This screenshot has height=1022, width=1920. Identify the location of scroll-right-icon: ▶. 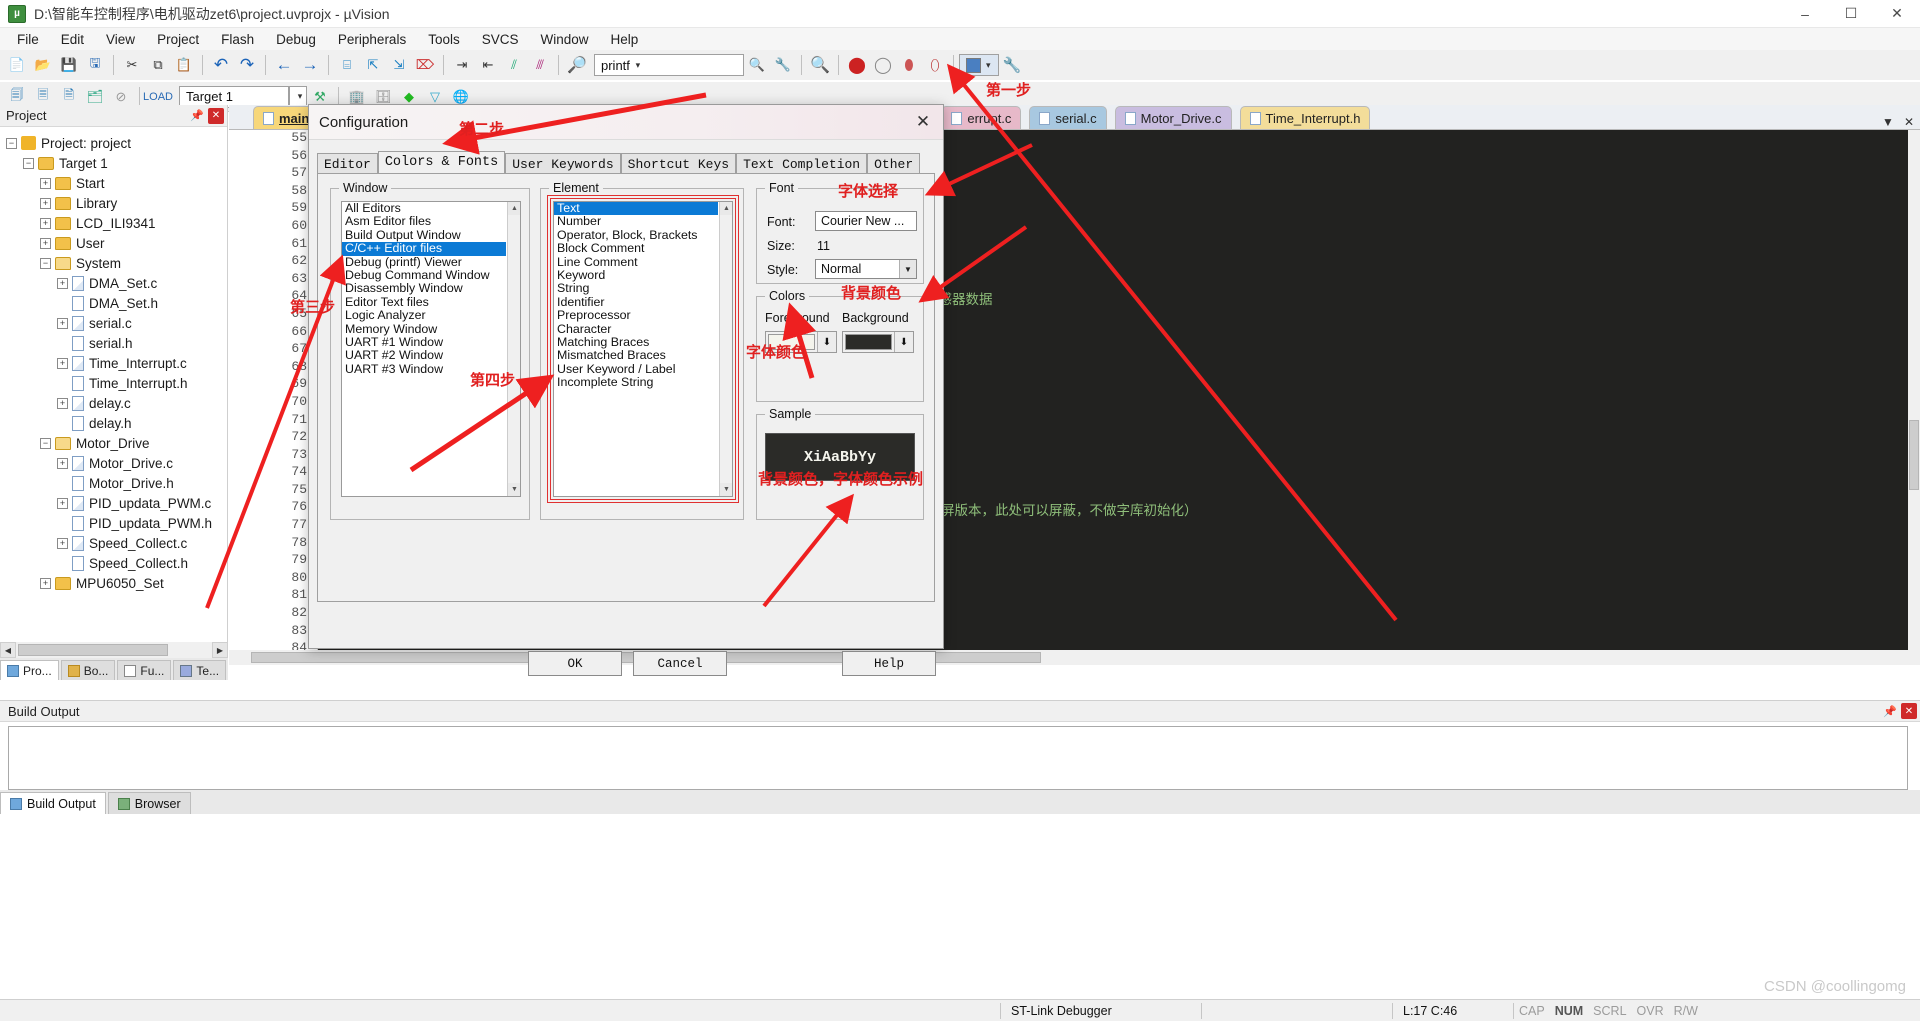
(220, 650).